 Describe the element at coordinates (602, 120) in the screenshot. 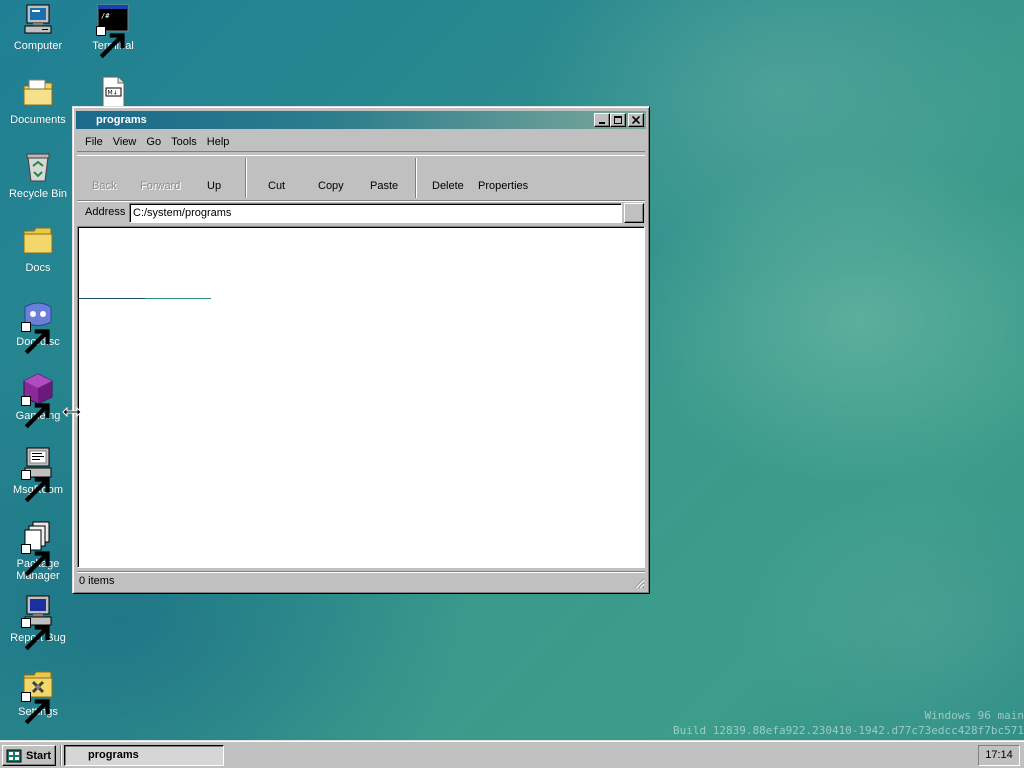

I see `minimize-button` at that location.